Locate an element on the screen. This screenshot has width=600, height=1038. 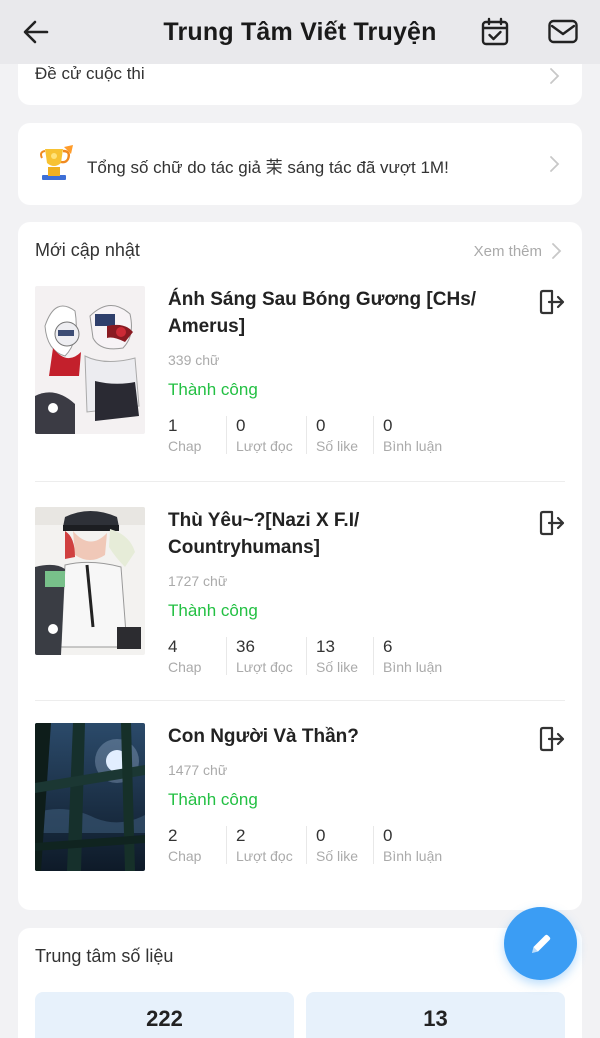
word-count: 1727 chữ is located at coordinates (198, 581).